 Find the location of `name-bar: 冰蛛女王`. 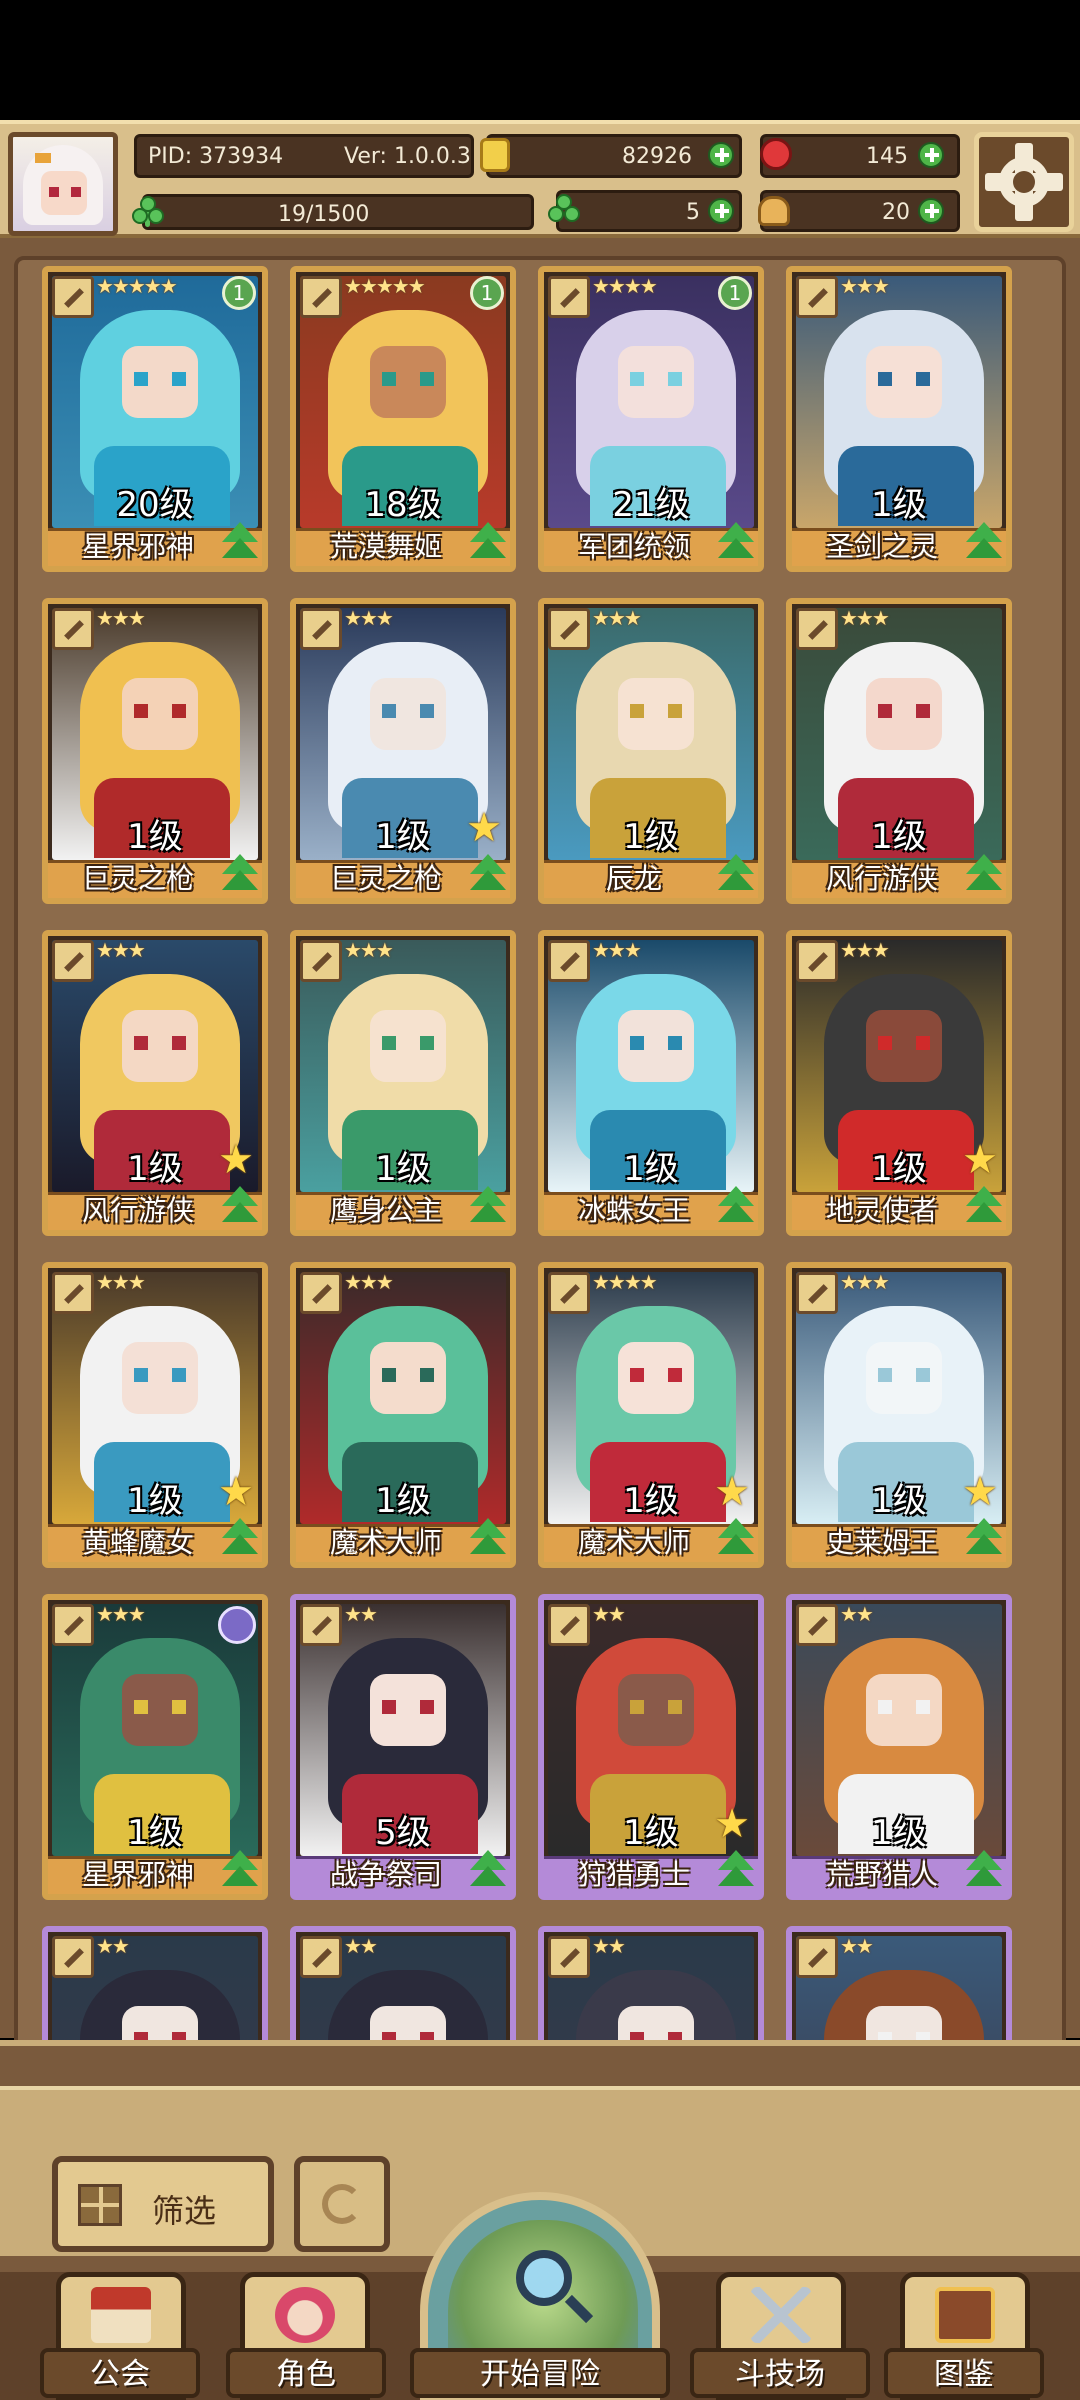

name-bar: 冰蛛女王 is located at coordinates (651, 1208).